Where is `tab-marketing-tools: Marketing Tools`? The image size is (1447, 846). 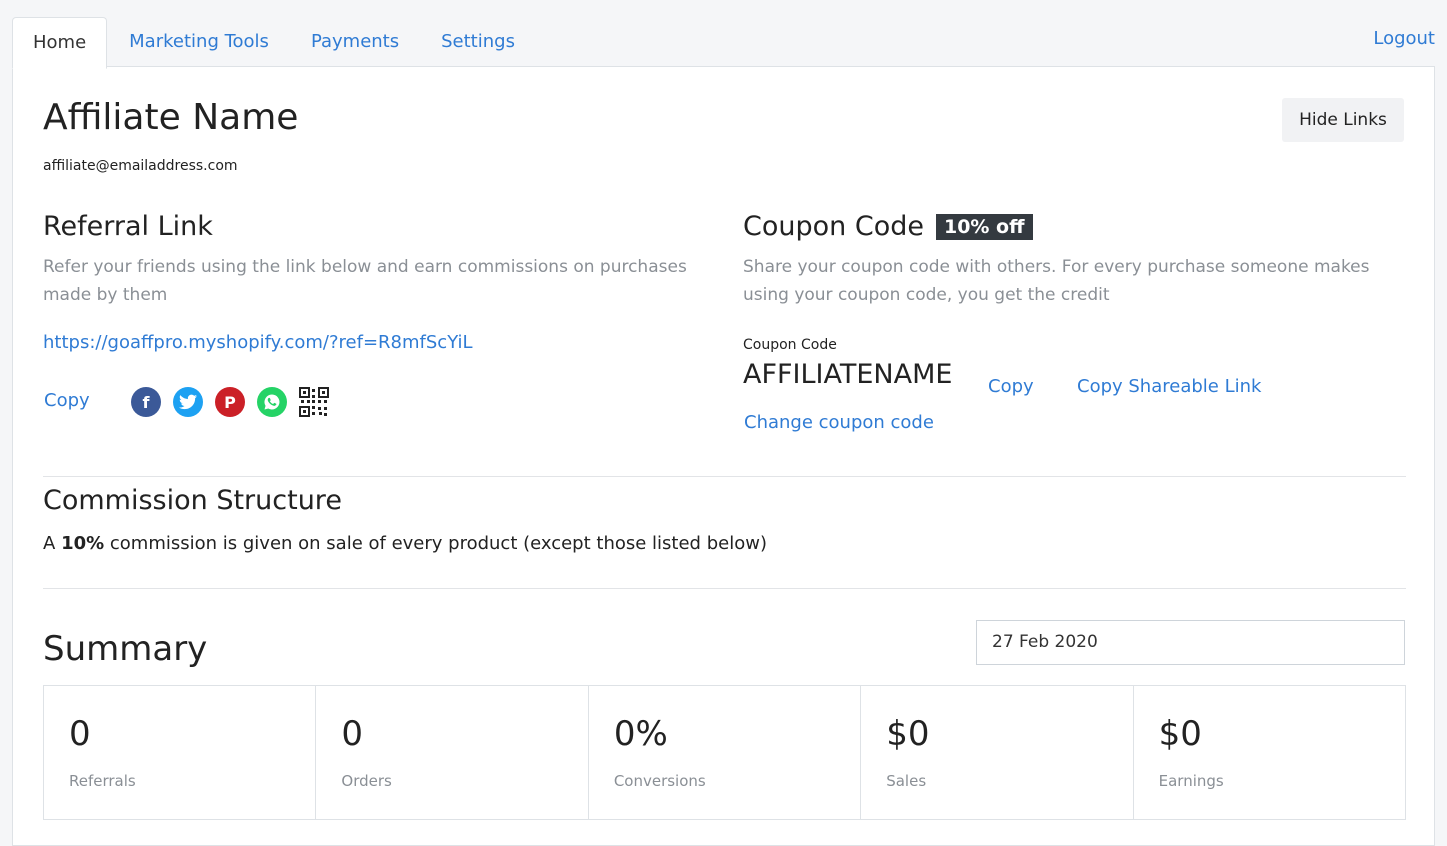
tab-marketing-tools: Marketing Tools is located at coordinates (199, 42).